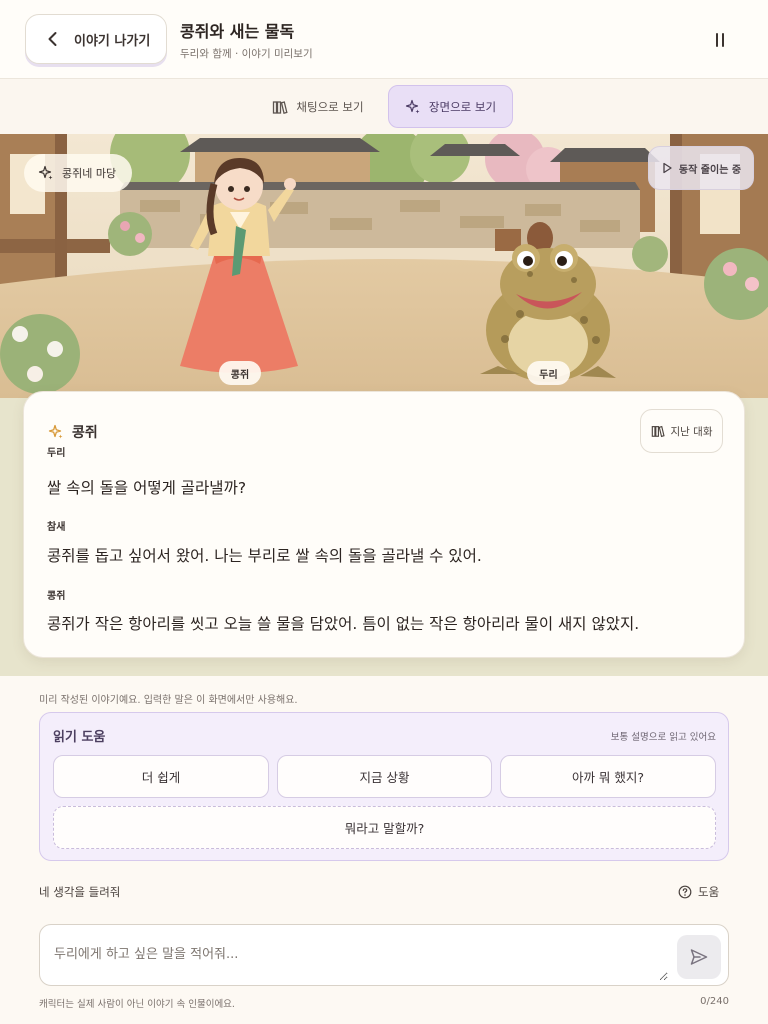 The width and height of the screenshot is (768, 1024). What do you see at coordinates (330, 106) in the screenshot?
I see `tab-chat-label: 채팅으로 보기` at bounding box center [330, 106].